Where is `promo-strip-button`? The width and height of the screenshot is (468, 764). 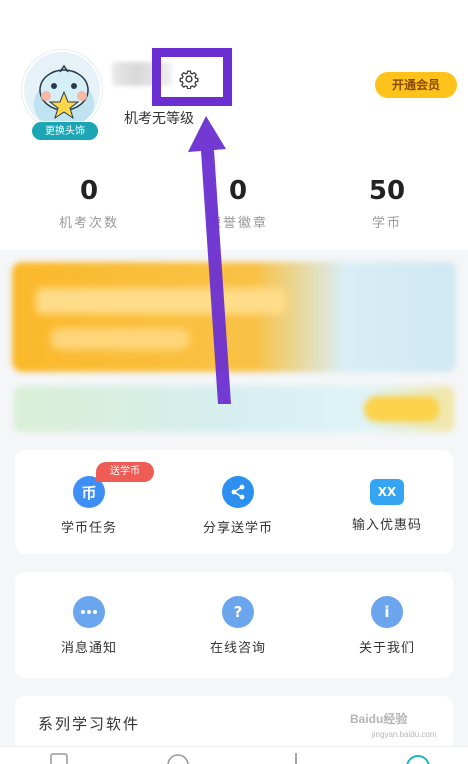
promo-strip-button is located at coordinates (402, 409).